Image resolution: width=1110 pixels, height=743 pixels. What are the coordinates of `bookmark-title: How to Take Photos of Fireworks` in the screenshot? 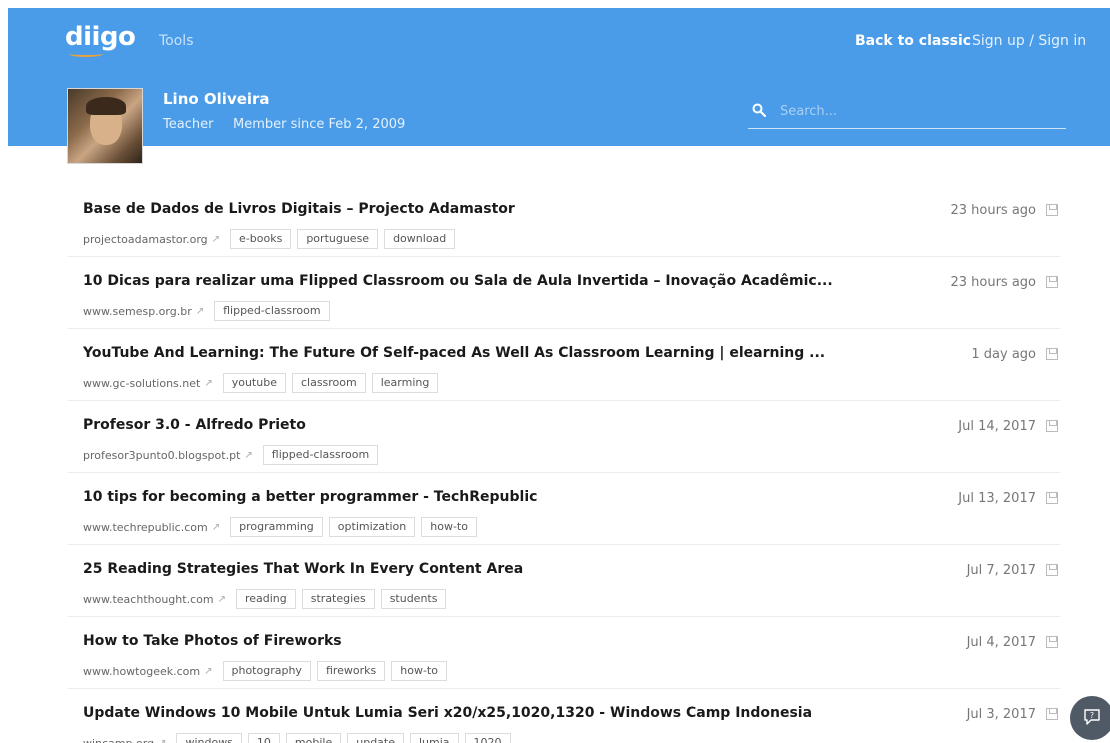 It's located at (212, 641).